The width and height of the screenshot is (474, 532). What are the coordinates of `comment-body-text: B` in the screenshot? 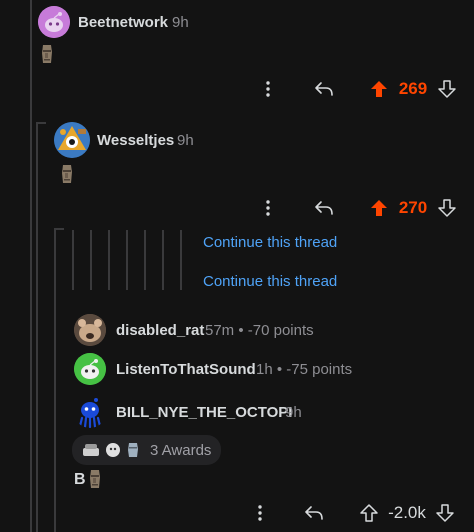 It's located at (80, 479).